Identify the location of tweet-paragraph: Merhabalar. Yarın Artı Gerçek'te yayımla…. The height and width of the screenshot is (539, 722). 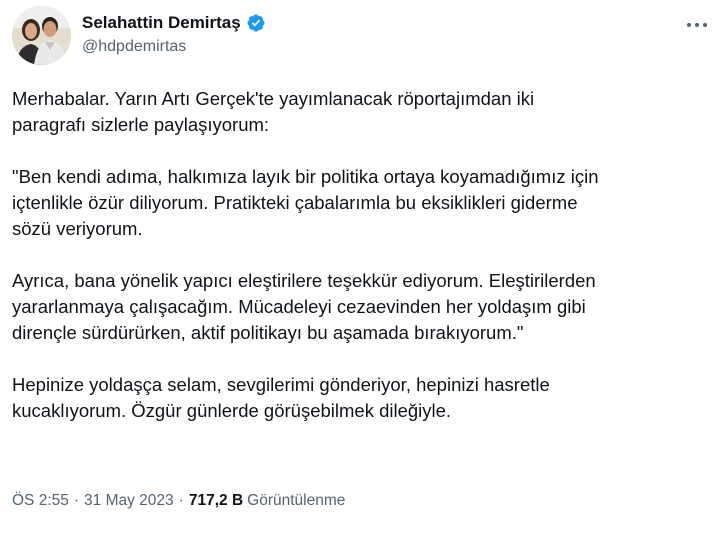
(362, 112).